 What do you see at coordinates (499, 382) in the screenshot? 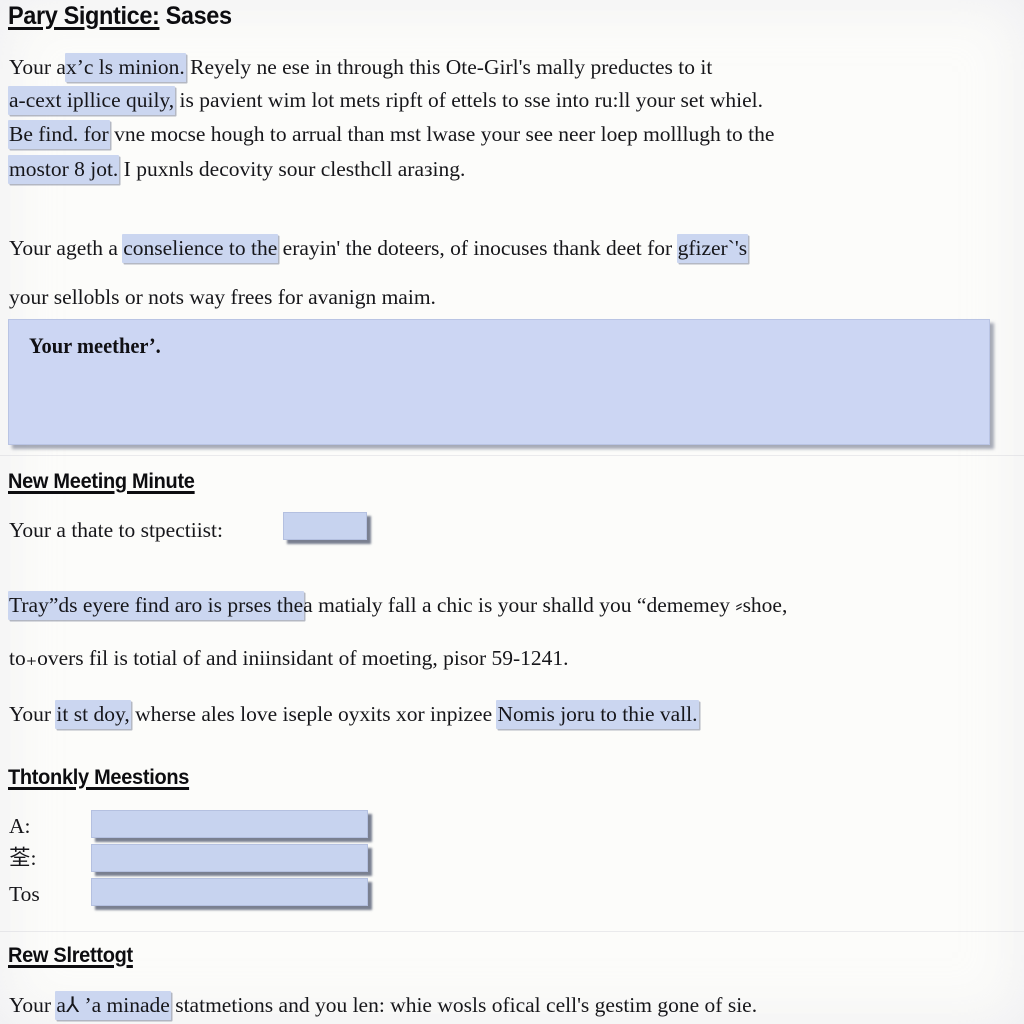
I see `callout-box: Your meether’.` at bounding box center [499, 382].